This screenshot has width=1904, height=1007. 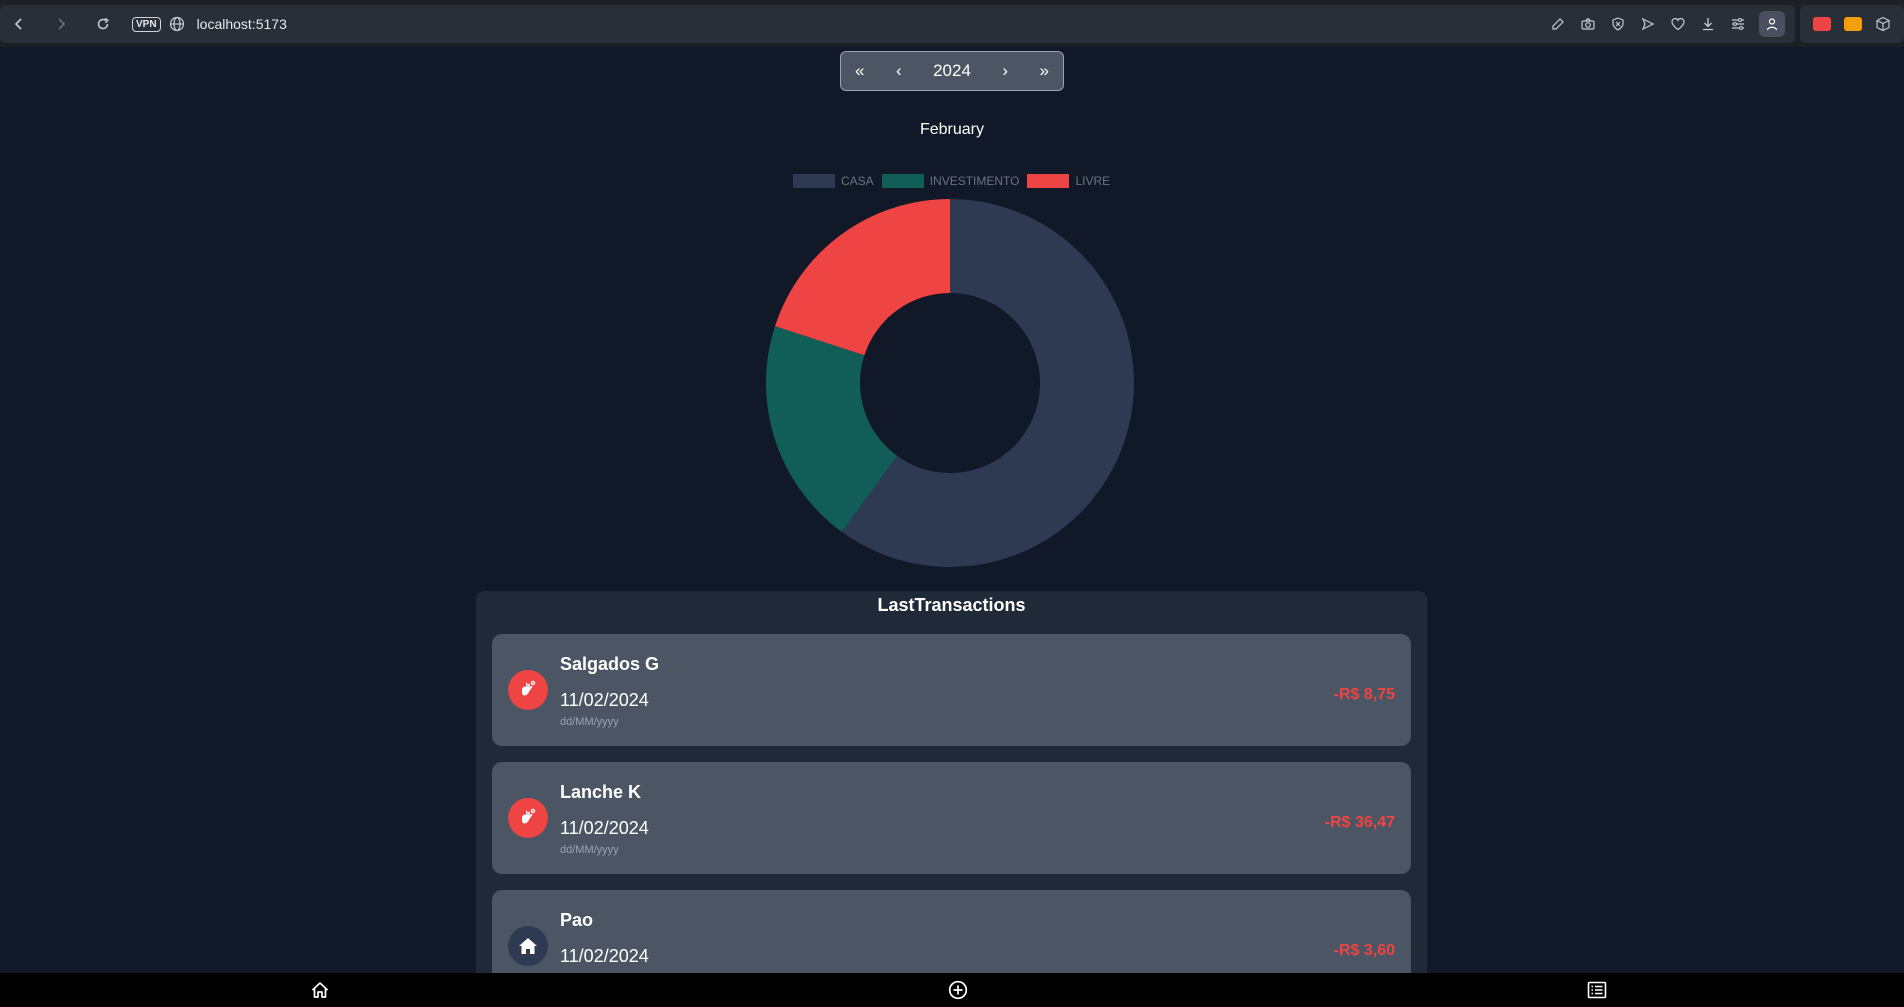 I want to click on url-field: localhost:5173, so click(x=242, y=24).